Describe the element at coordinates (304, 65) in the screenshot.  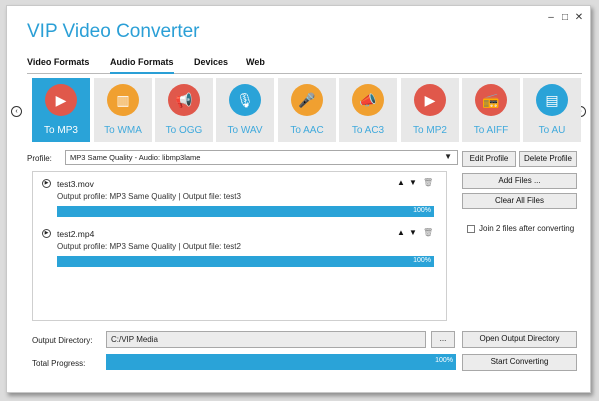
I see `format-tabs: Video Formats Audio Formats Devices Web` at that location.